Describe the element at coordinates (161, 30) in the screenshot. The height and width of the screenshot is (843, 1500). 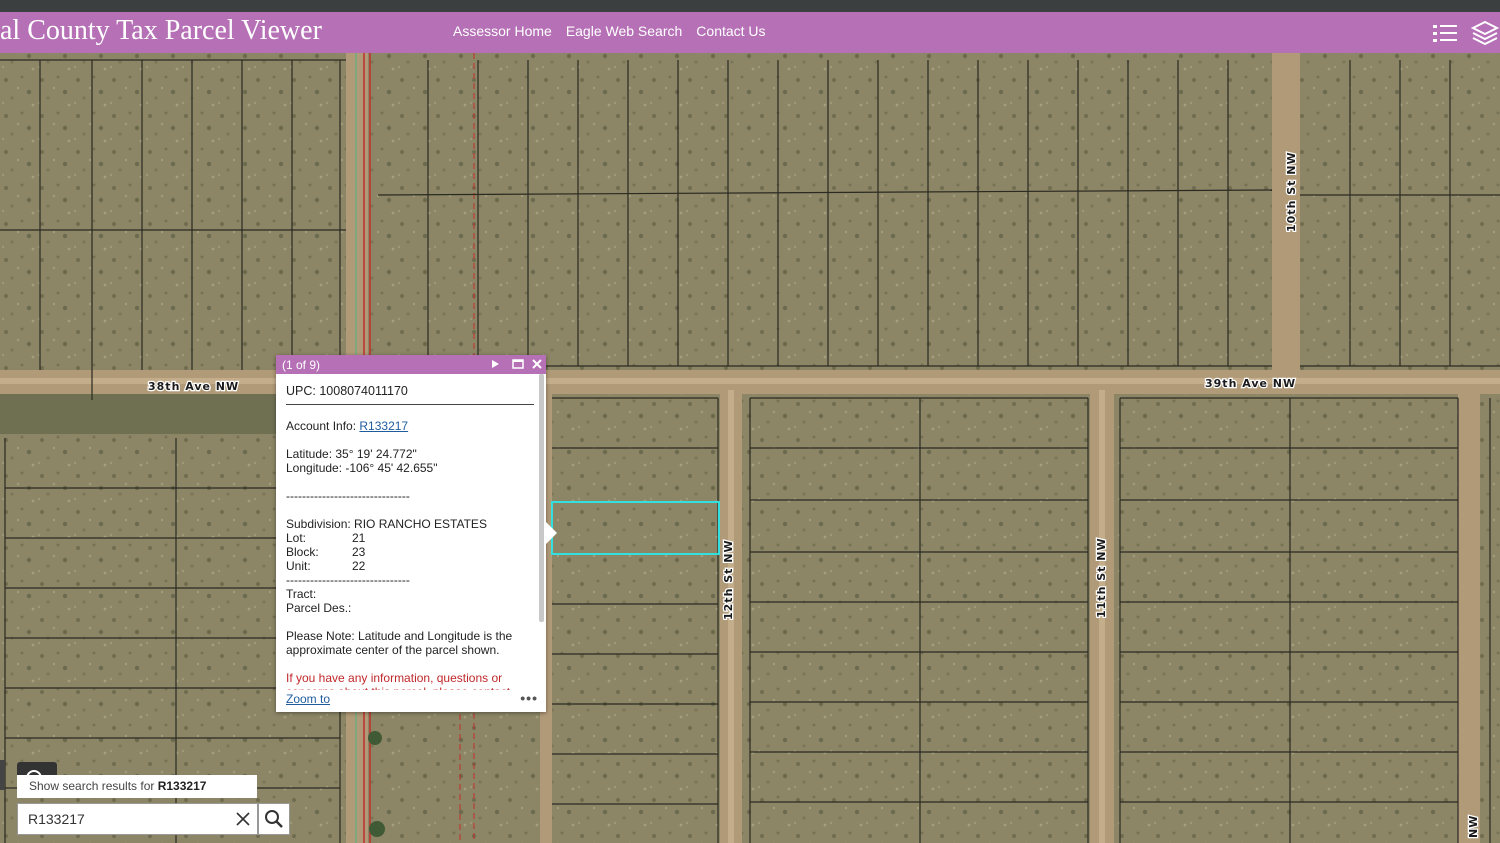
I see `app-title: val County Tax Parcel Viewer` at that location.